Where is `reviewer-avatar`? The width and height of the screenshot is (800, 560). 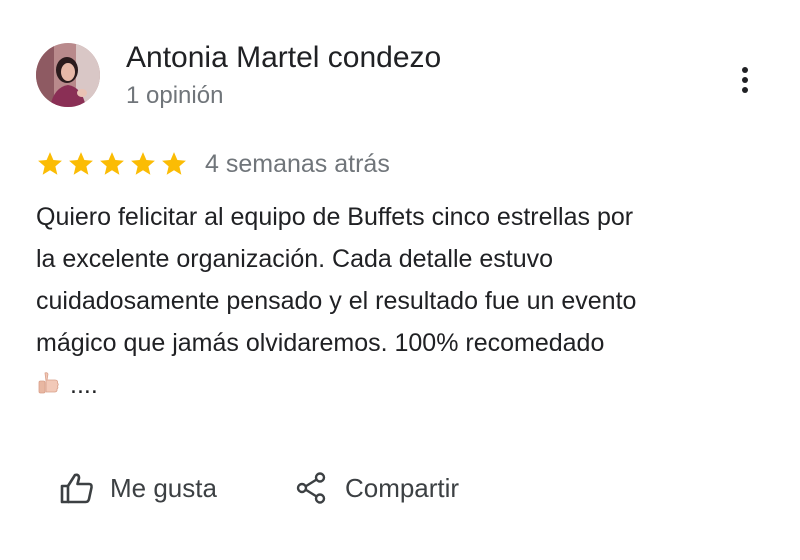 reviewer-avatar is located at coordinates (68, 75).